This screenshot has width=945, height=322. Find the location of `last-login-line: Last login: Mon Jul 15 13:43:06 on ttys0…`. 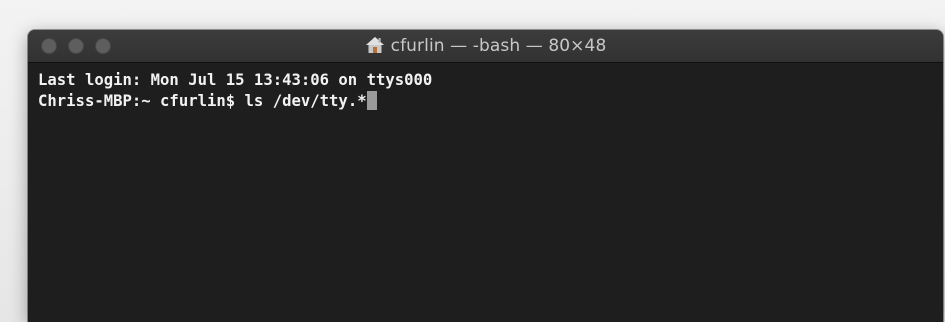

last-login-line: Last login: Mon Jul 15 13:43:06 on ttys0… is located at coordinates (235, 80).